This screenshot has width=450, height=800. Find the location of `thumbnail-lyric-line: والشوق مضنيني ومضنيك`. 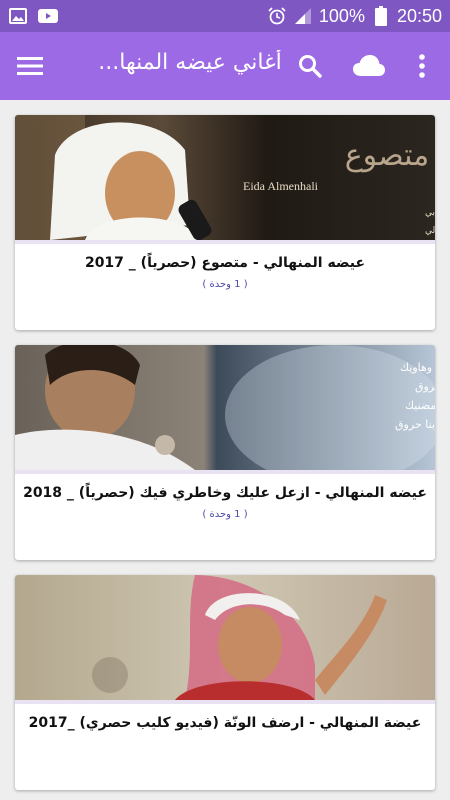

thumbnail-lyric-line: والشوق مضنيني ومضنيك is located at coordinates (420, 405).